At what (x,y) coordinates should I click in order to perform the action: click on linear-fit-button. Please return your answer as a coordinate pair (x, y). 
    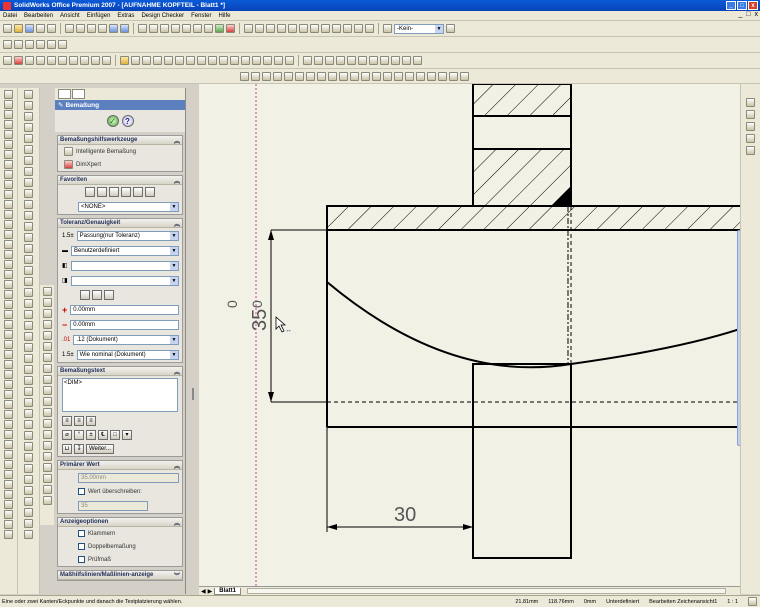
    Looking at the image, I should click on (97, 295).